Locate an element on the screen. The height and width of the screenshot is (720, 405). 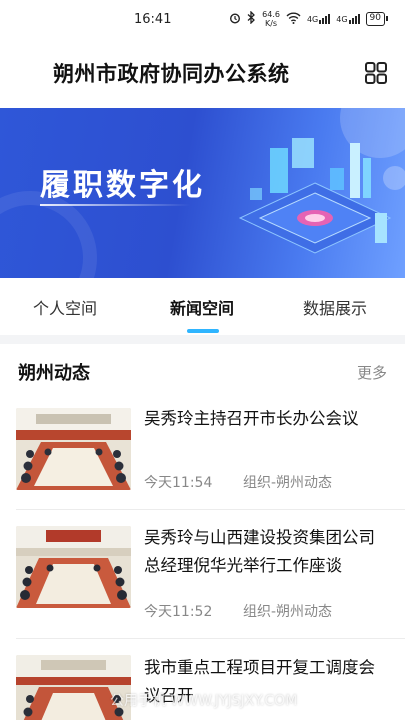
news-time: 今天11:52 is located at coordinates (178, 612).